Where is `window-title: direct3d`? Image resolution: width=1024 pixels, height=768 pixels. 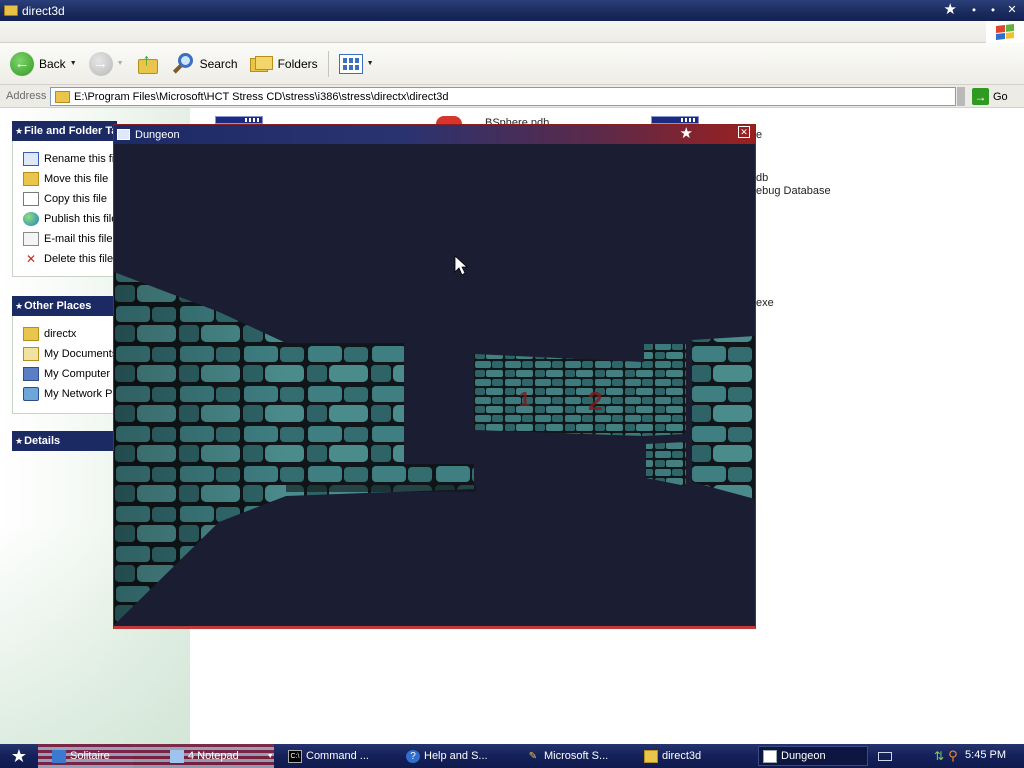
window-title: direct3d is located at coordinates (43, 10).